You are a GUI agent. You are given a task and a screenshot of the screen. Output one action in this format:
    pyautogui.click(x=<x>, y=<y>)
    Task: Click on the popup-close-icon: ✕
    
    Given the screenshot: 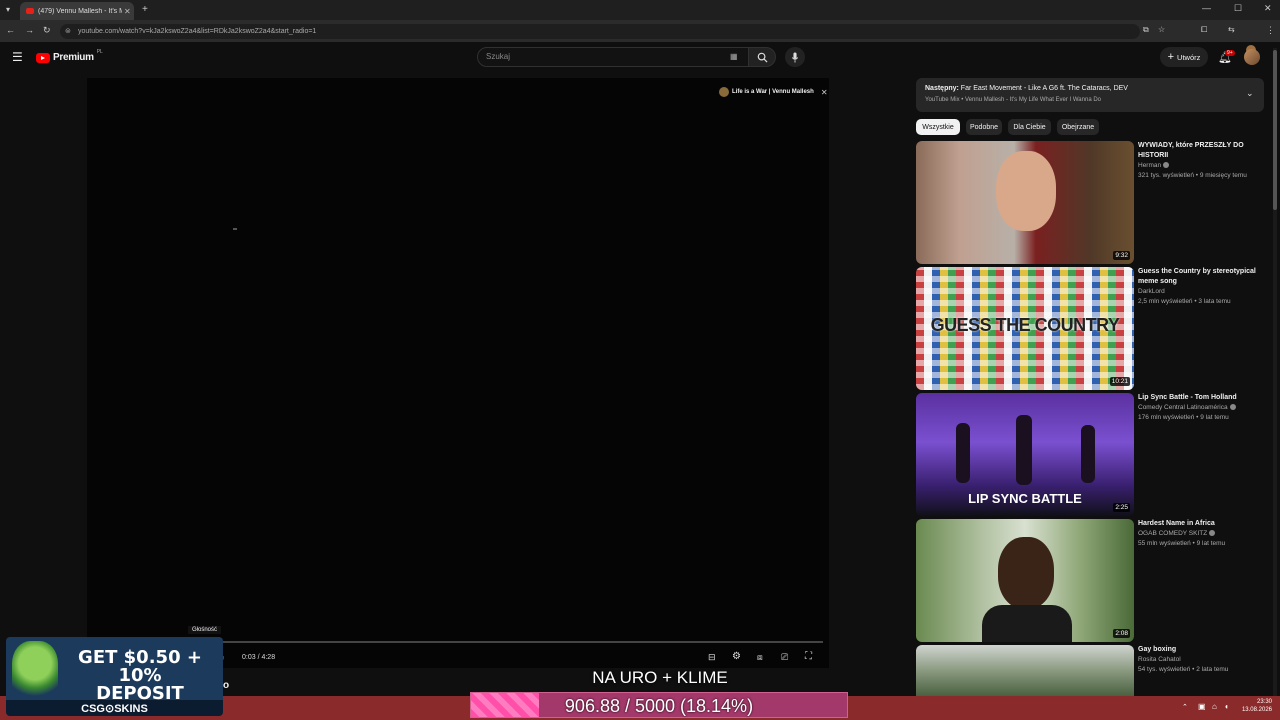 What is the action you would take?
    pyautogui.click(x=824, y=92)
    